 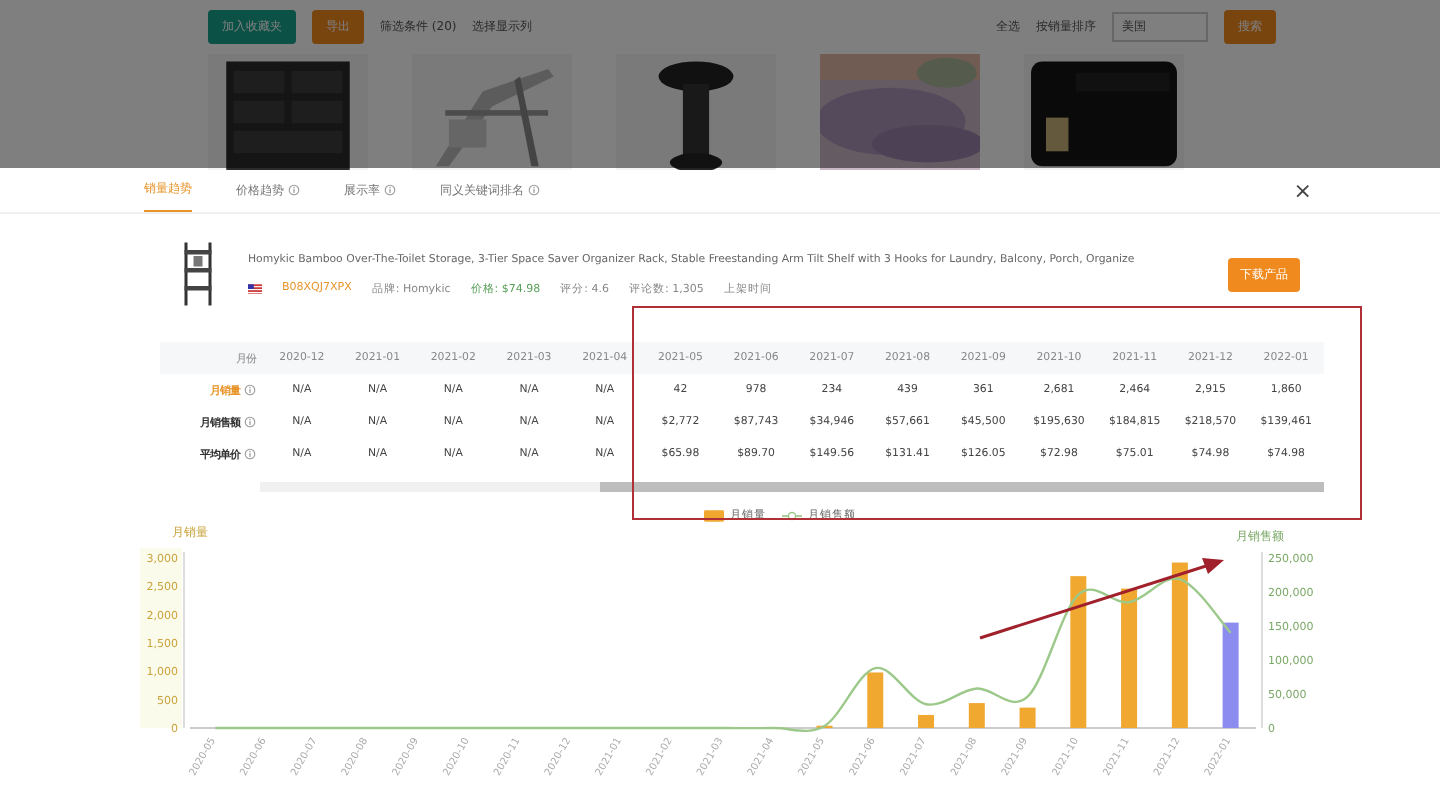 I want to click on scrollbar, so click(x=792, y=487).